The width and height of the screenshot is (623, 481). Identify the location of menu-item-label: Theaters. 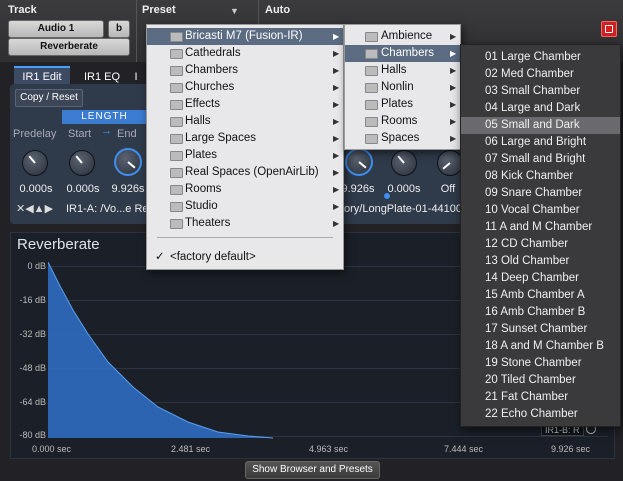
(208, 223).